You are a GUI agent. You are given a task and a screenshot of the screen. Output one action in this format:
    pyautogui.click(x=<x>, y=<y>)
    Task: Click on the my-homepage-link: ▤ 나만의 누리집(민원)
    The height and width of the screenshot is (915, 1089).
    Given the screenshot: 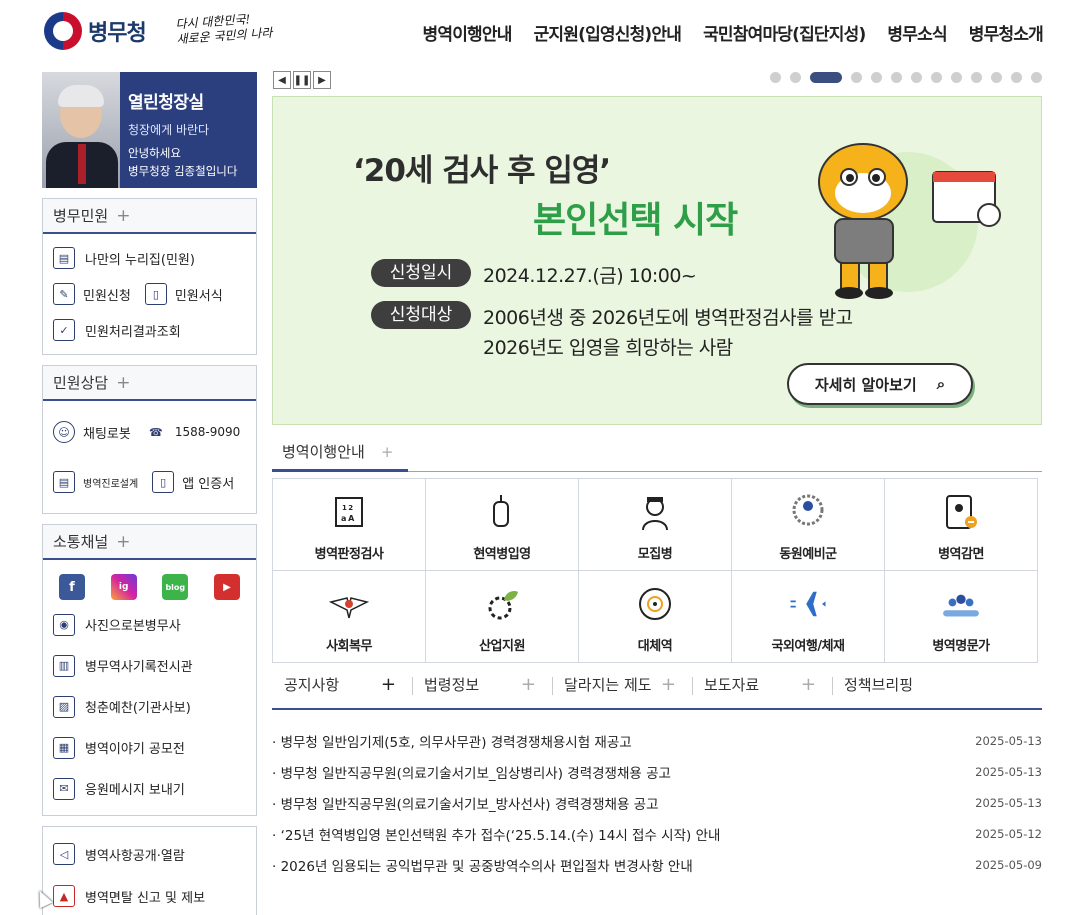 What is the action you would take?
    pyautogui.click(x=149, y=258)
    